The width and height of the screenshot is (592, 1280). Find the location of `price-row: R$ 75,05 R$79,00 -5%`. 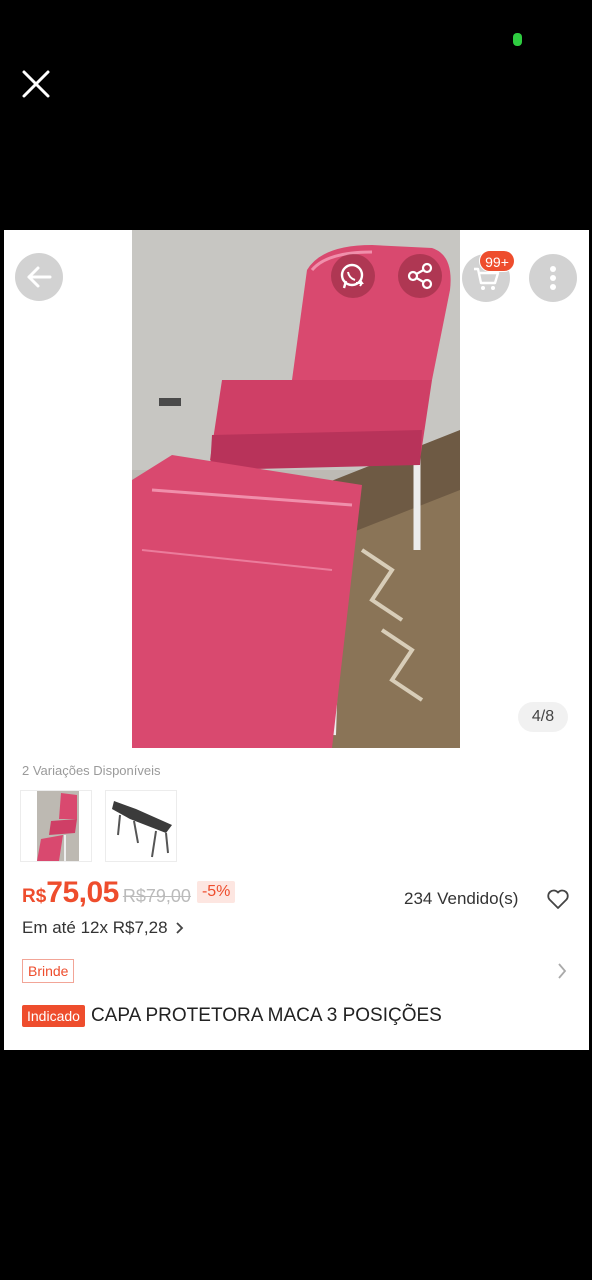

price-row: R$ 75,05 R$79,00 -5% is located at coordinates (129, 894).